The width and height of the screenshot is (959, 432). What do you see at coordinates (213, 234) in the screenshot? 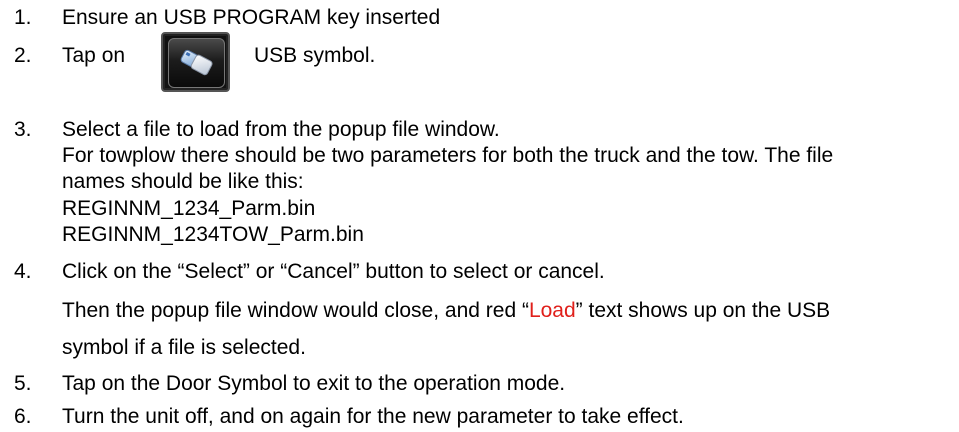
I see `filename-tow: REGINNM_1234TOW_Parm.bin` at bounding box center [213, 234].